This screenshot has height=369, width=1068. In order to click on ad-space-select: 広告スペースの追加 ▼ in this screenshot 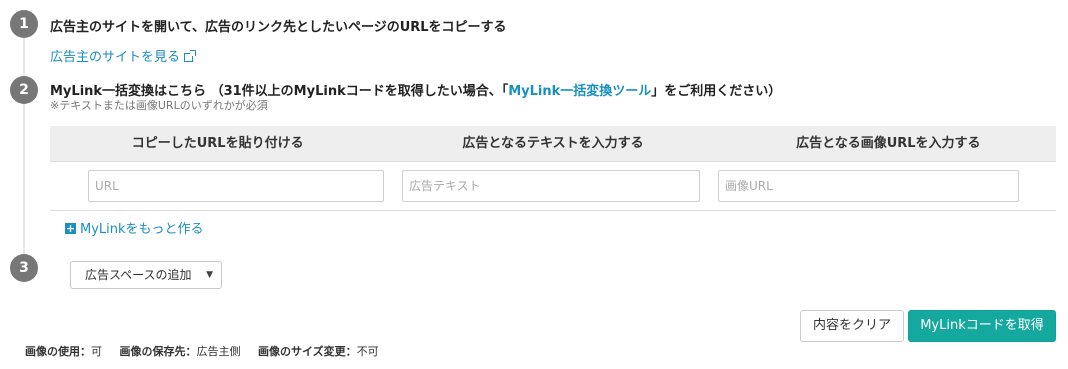, I will do `click(146, 275)`.